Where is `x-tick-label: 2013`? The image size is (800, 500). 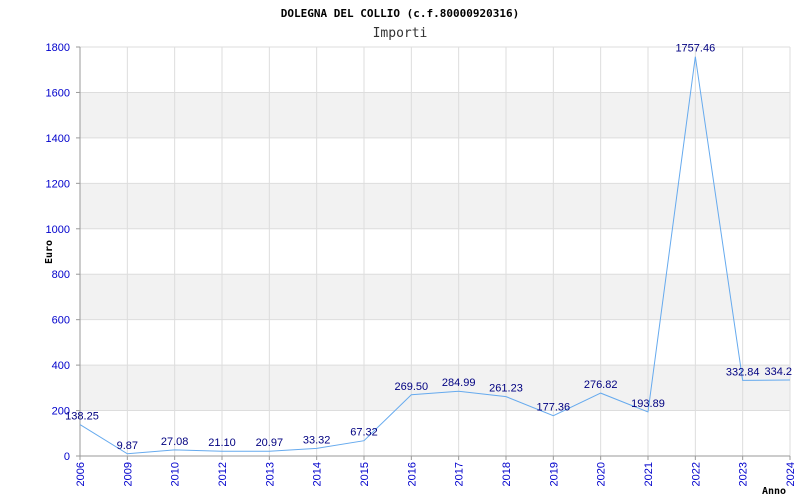 x-tick-label: 2013 is located at coordinates (270, 474).